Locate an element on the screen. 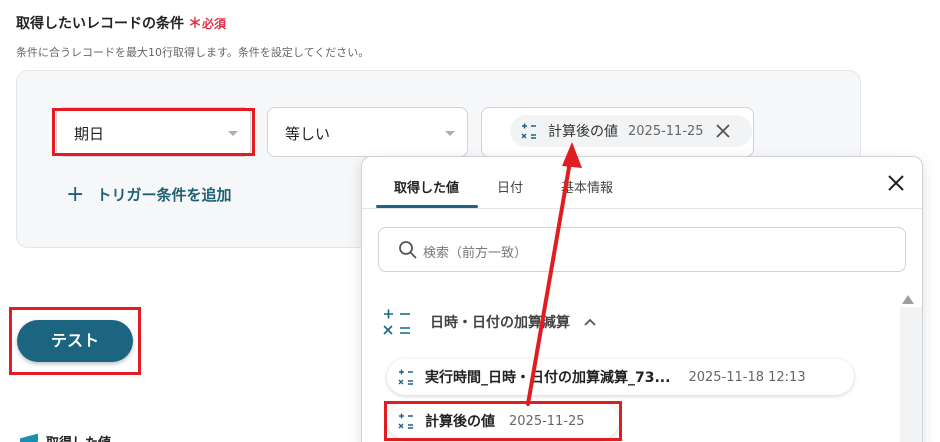  value-chip: 計算後の値 2025-11-25 is located at coordinates (631, 131).